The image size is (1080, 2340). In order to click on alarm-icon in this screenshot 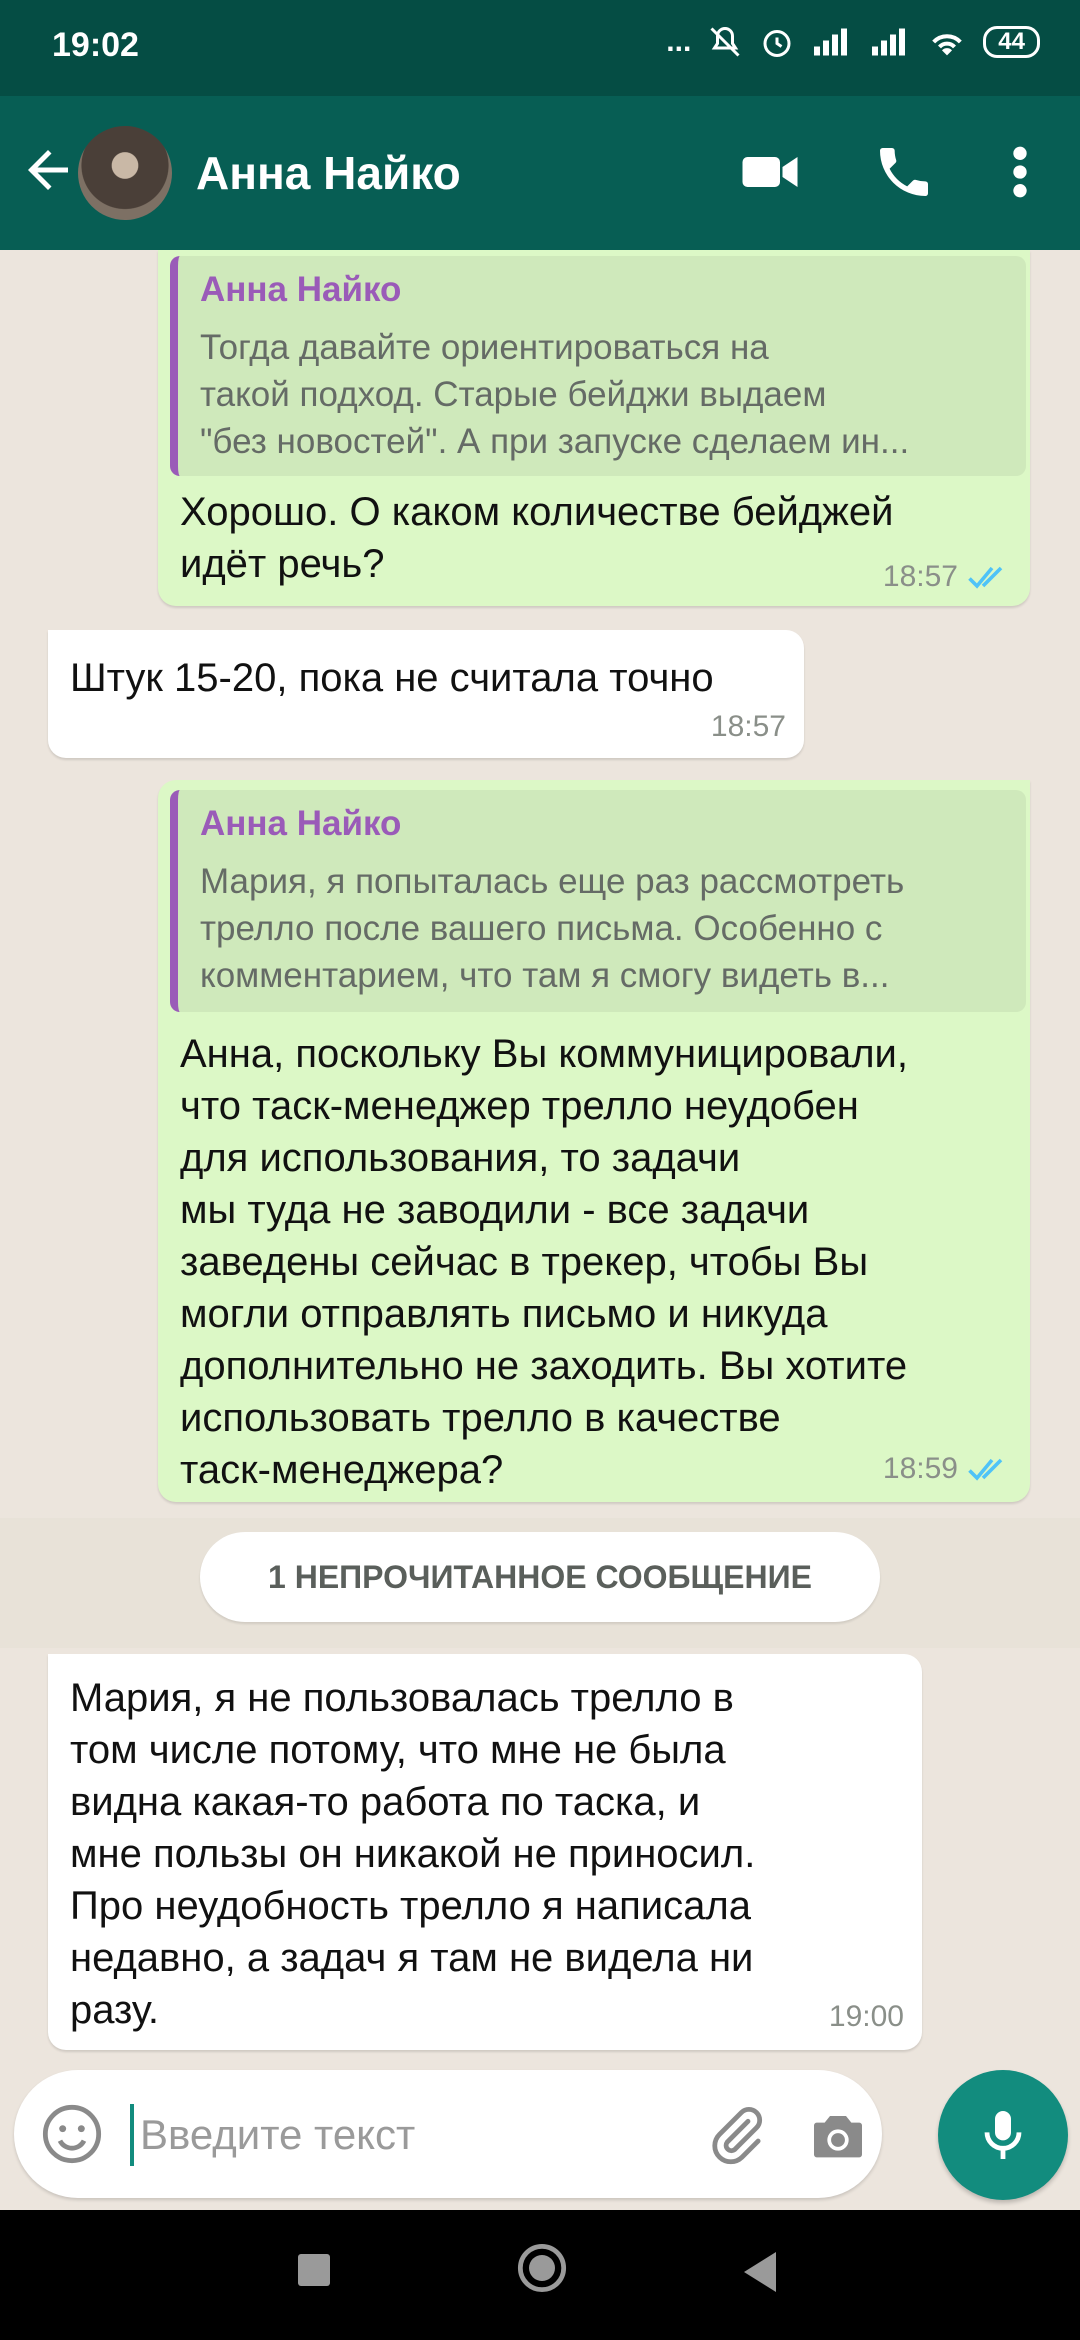, I will do `click(777, 43)`.